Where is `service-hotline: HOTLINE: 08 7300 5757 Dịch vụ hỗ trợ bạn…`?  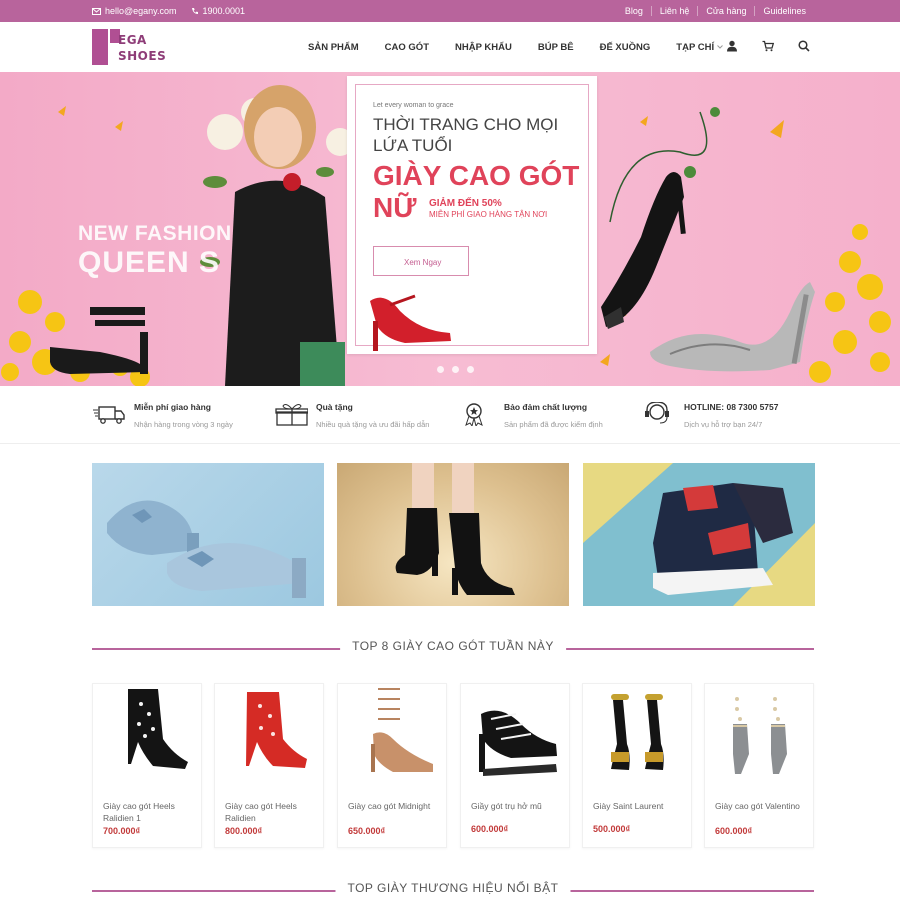 service-hotline: HOTLINE: 08 7300 5757 Dịch vụ hỗ trợ bạn… is located at coordinates (710, 415).